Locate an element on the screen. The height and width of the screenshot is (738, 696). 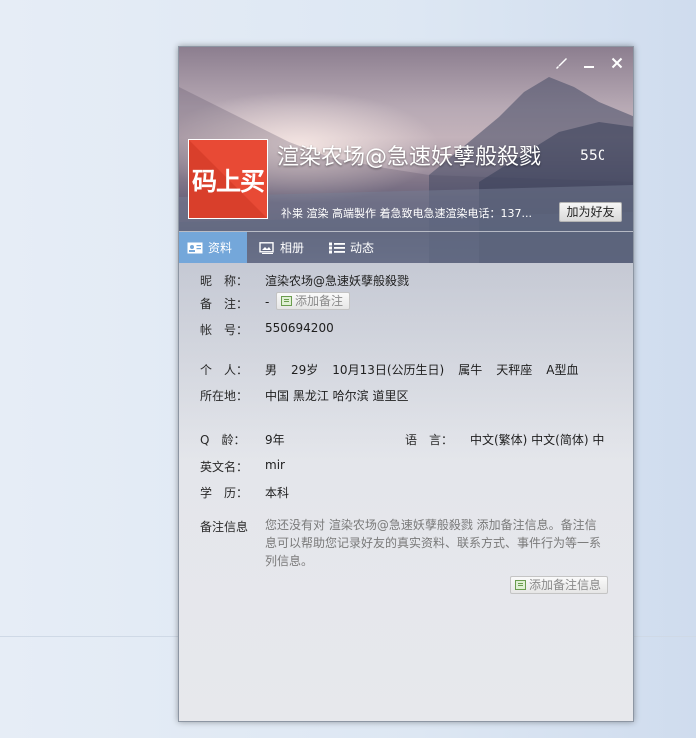
location-label: 所在地： is located at coordinates (224, 396).